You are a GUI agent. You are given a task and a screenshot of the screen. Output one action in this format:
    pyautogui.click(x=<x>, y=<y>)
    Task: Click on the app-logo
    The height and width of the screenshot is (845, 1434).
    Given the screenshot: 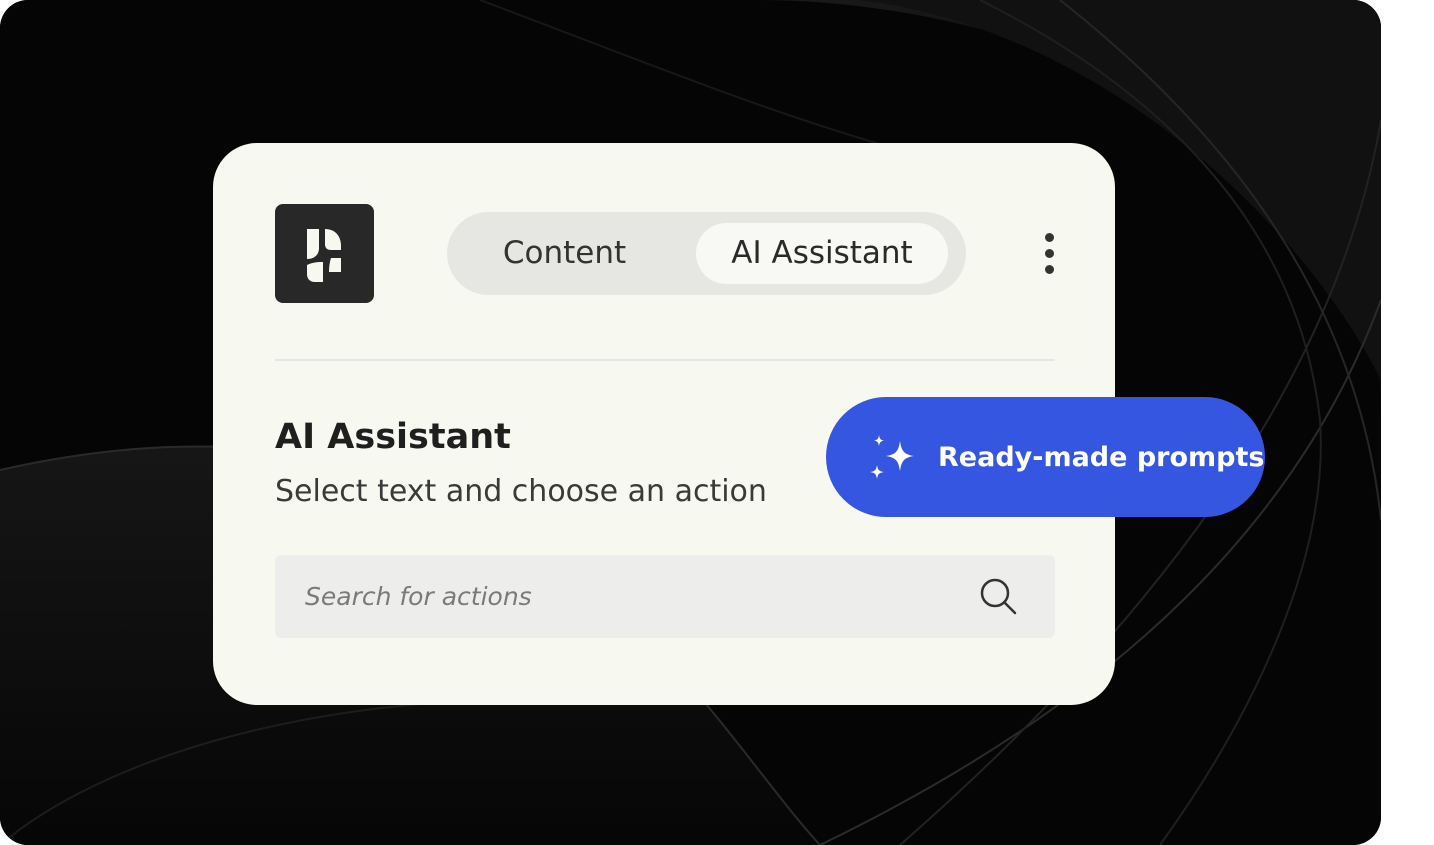 What is the action you would take?
    pyautogui.click(x=324, y=253)
    